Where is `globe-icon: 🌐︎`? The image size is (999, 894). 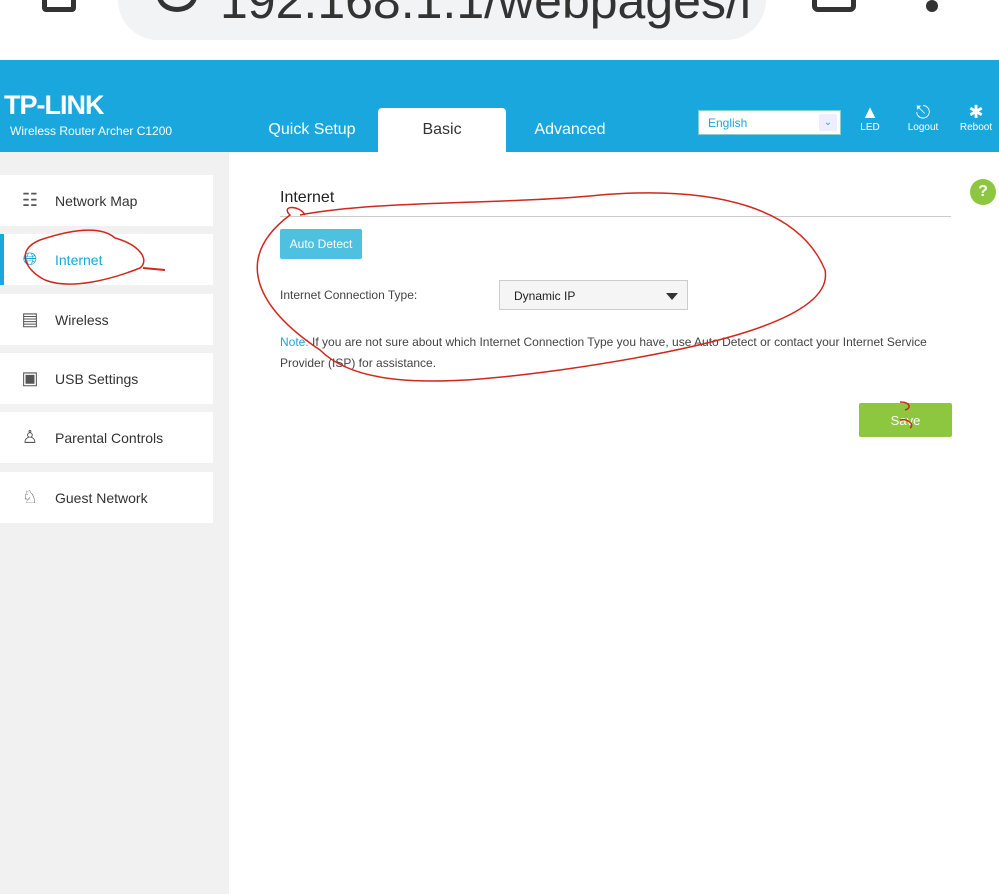 globe-icon: 🌐︎ is located at coordinates (30, 259).